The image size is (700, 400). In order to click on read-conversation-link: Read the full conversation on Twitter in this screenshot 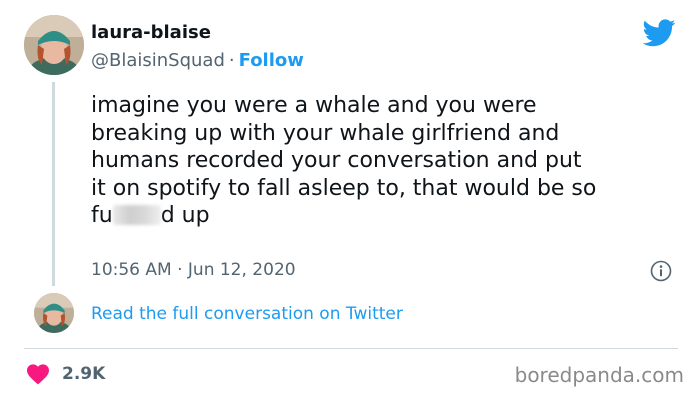, I will do `click(247, 314)`.